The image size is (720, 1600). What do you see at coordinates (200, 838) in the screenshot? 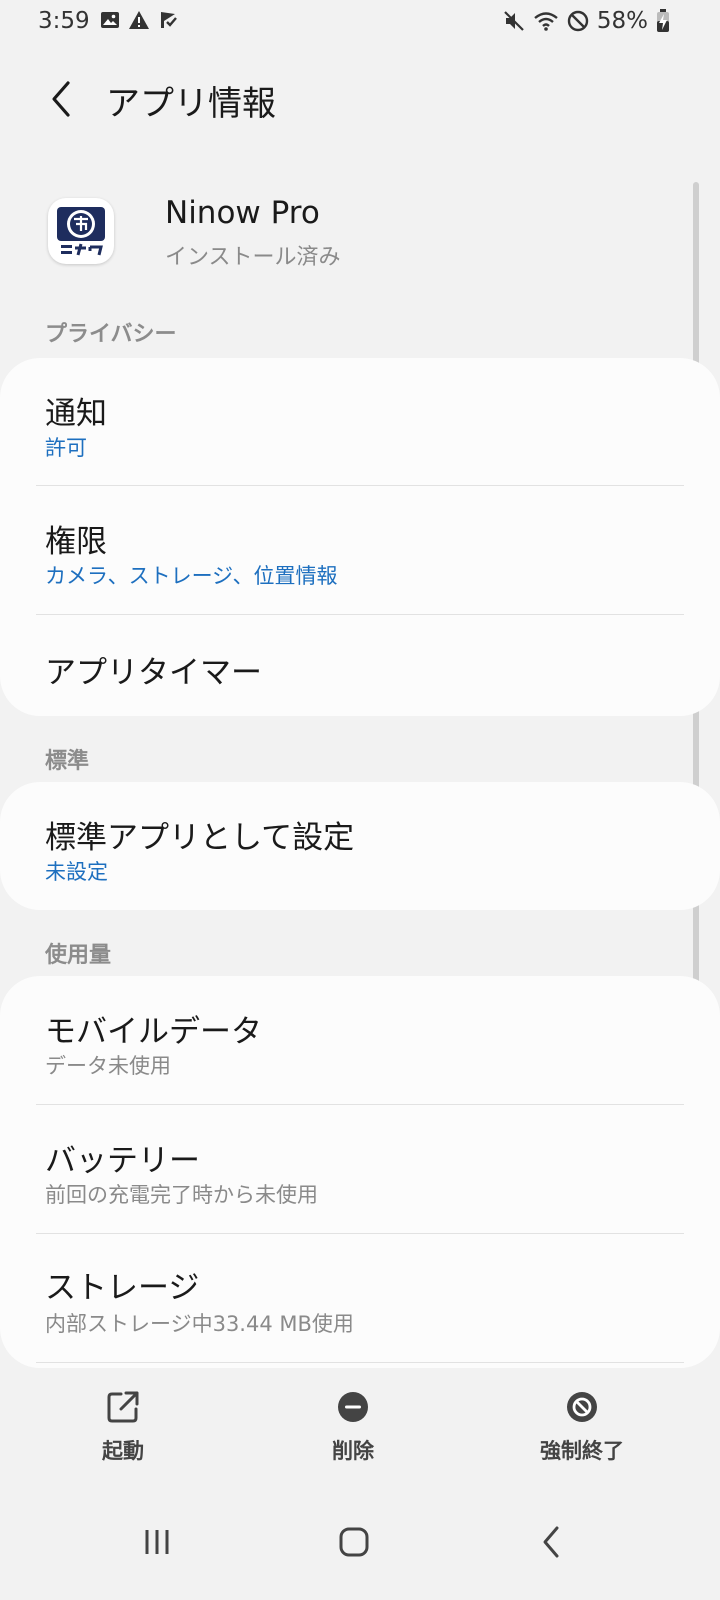
I see `set-default-title: 標準アプリとして設定` at bounding box center [200, 838].